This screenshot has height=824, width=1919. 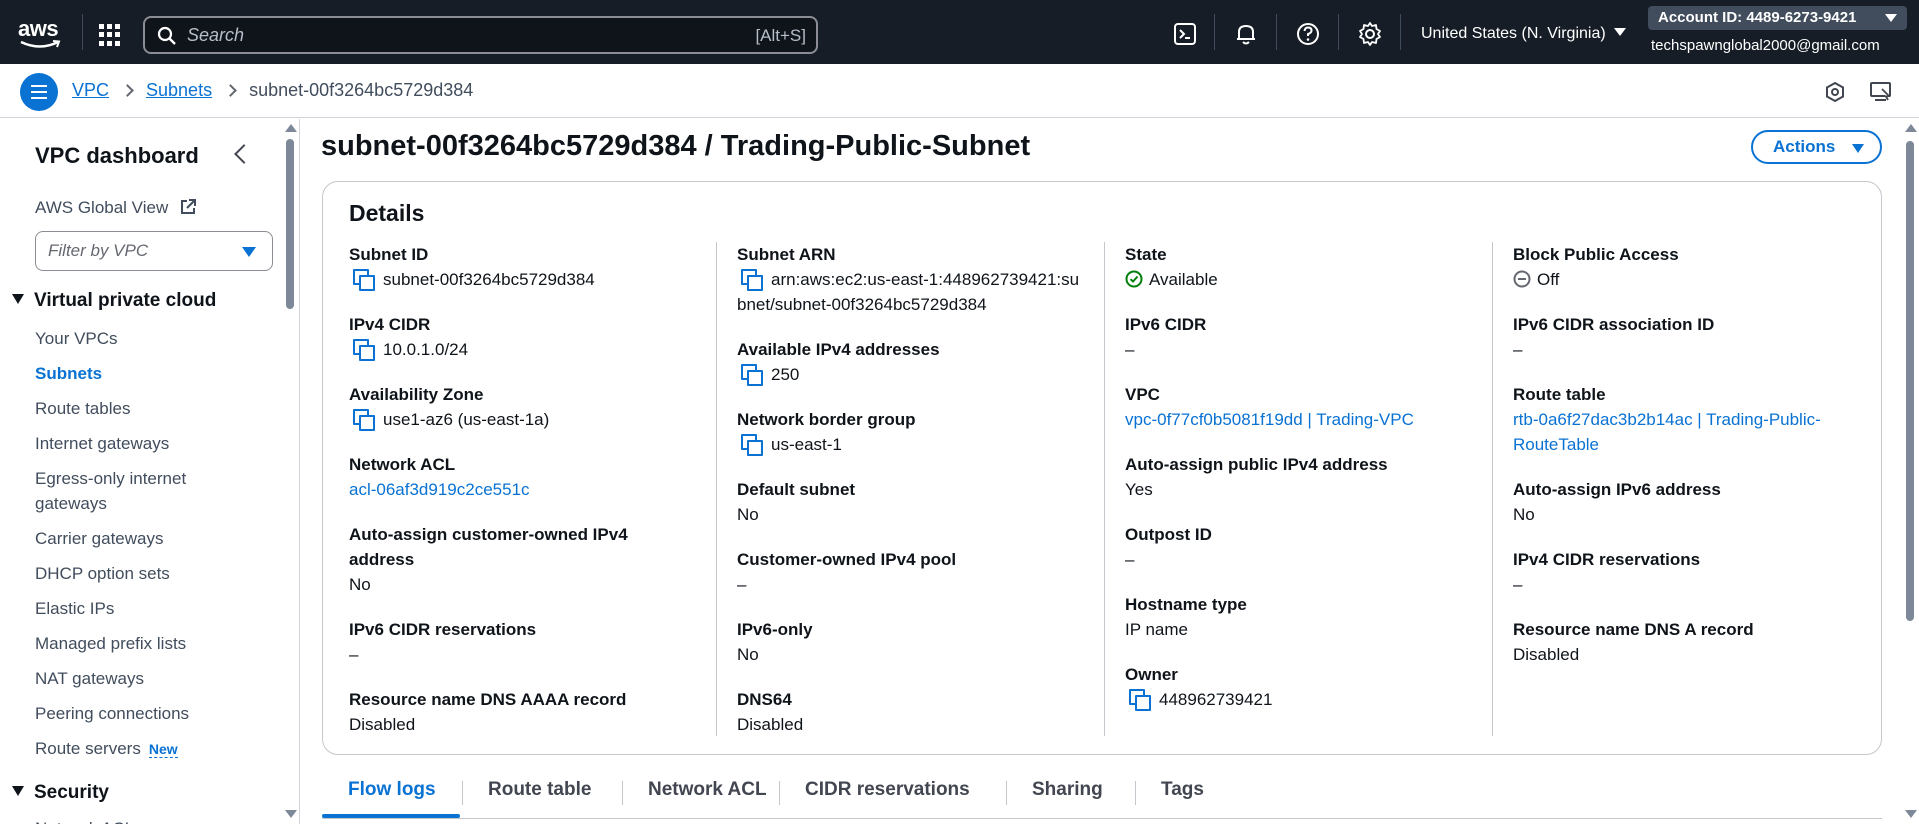 I want to click on tab-flow-logs: Flow logs, so click(x=392, y=790).